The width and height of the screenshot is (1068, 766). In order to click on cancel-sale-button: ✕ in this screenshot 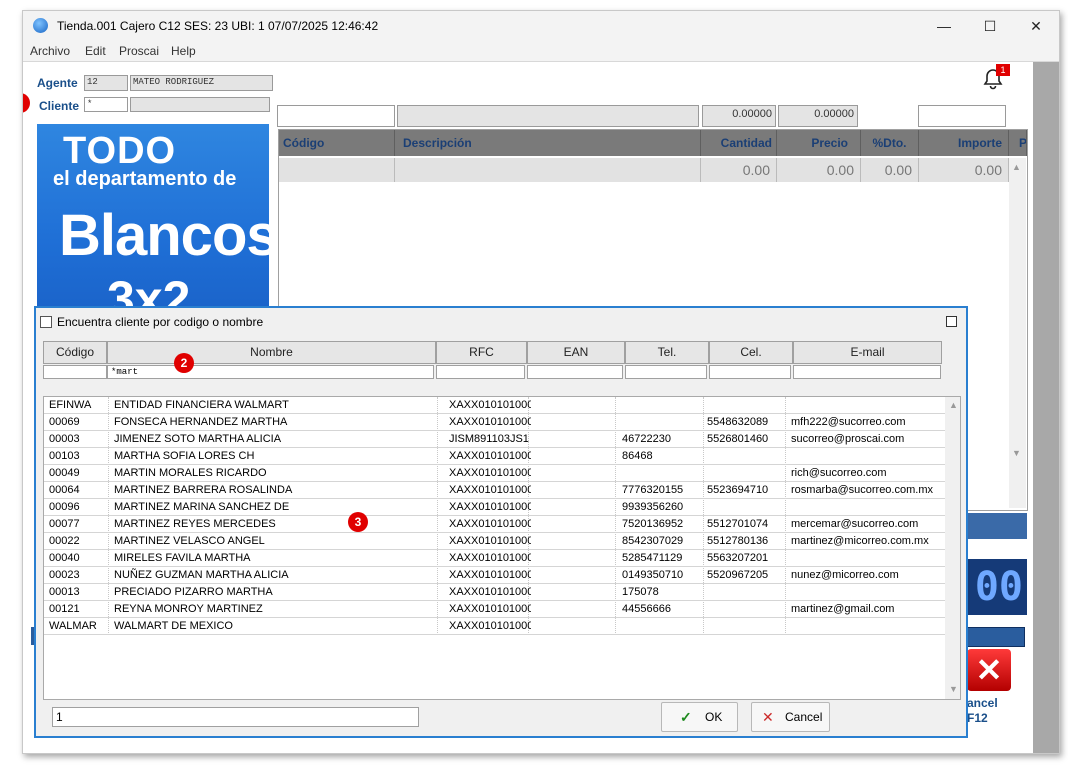, I will do `click(989, 670)`.